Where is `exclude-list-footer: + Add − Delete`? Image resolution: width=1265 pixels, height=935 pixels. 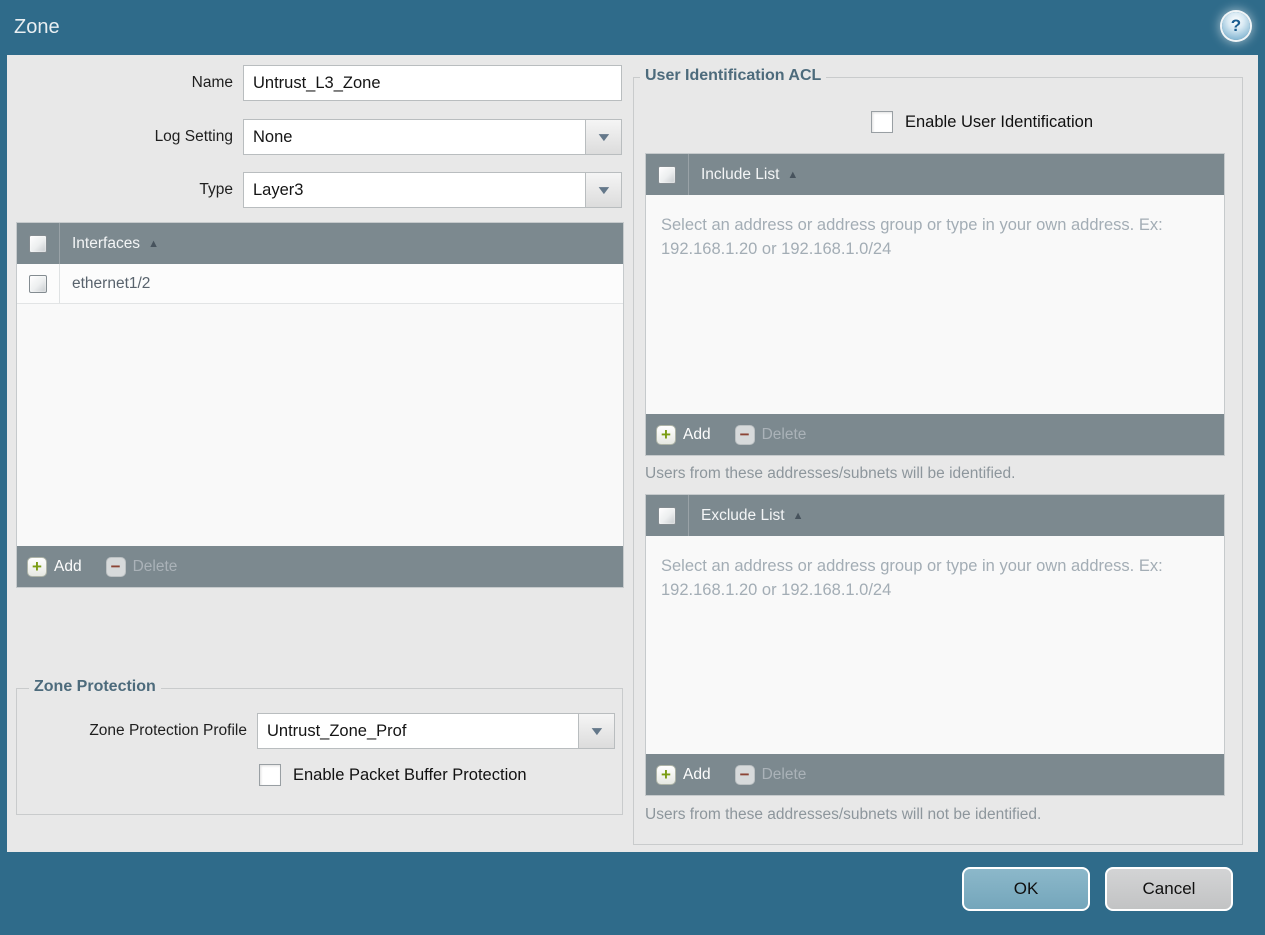
exclude-list-footer: + Add − Delete is located at coordinates (935, 774).